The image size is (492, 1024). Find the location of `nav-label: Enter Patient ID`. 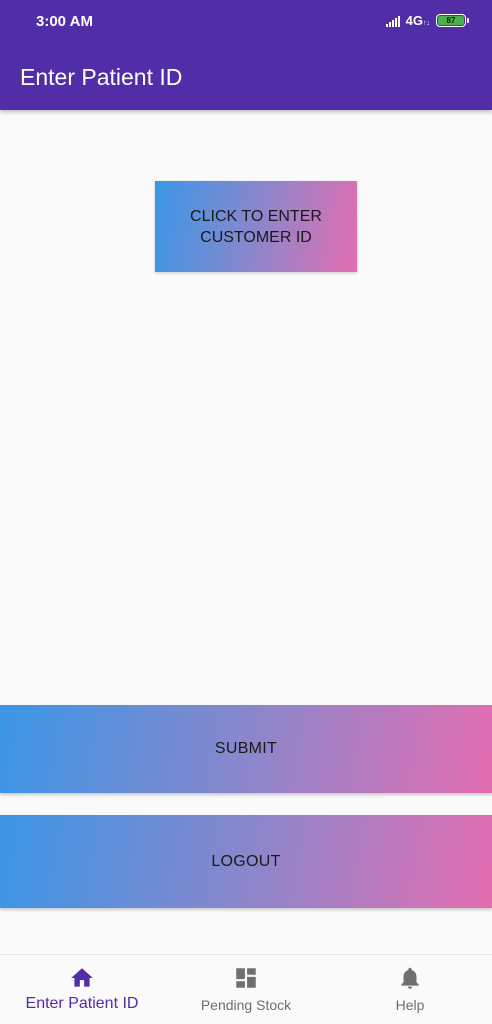

nav-label: Enter Patient ID is located at coordinates (82, 1003).